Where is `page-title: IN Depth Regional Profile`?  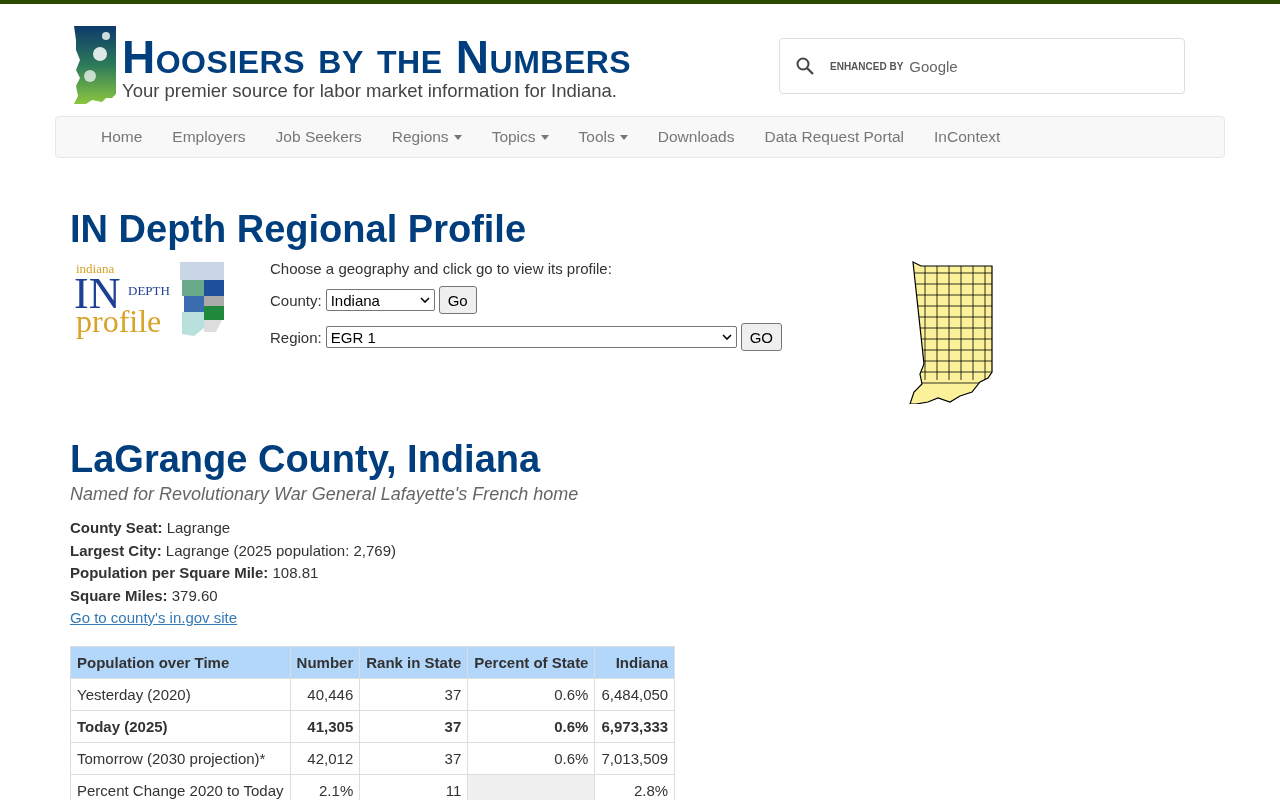
page-title: IN Depth Regional Profile is located at coordinates (299, 229).